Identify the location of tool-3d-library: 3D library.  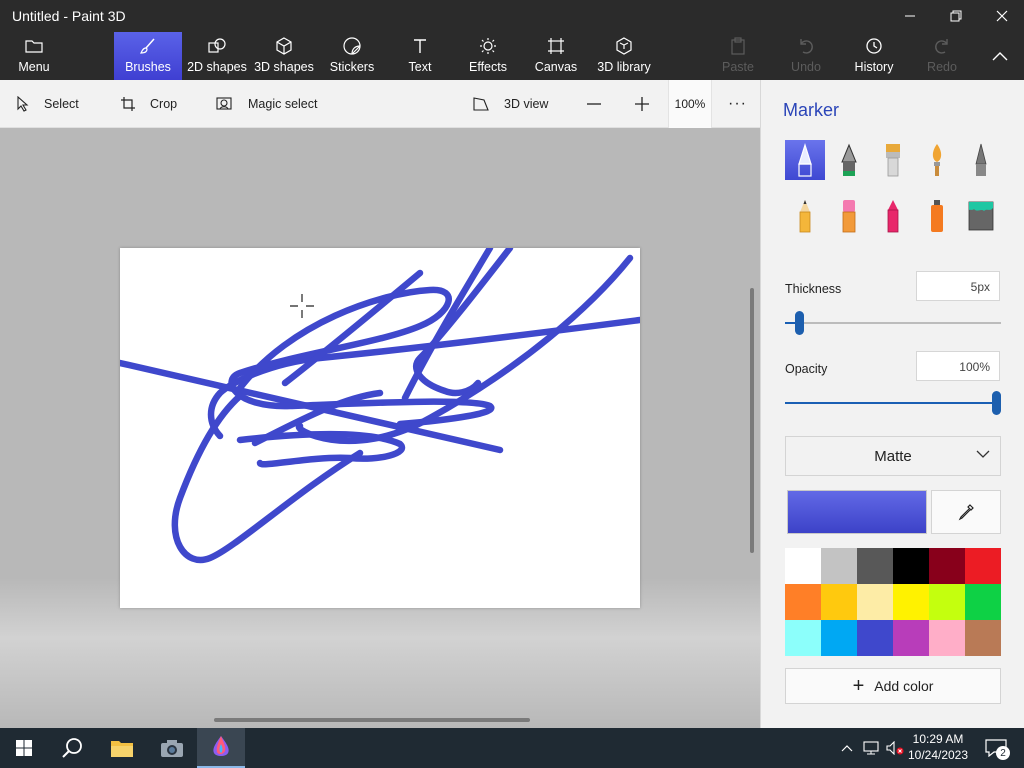
(624, 56).